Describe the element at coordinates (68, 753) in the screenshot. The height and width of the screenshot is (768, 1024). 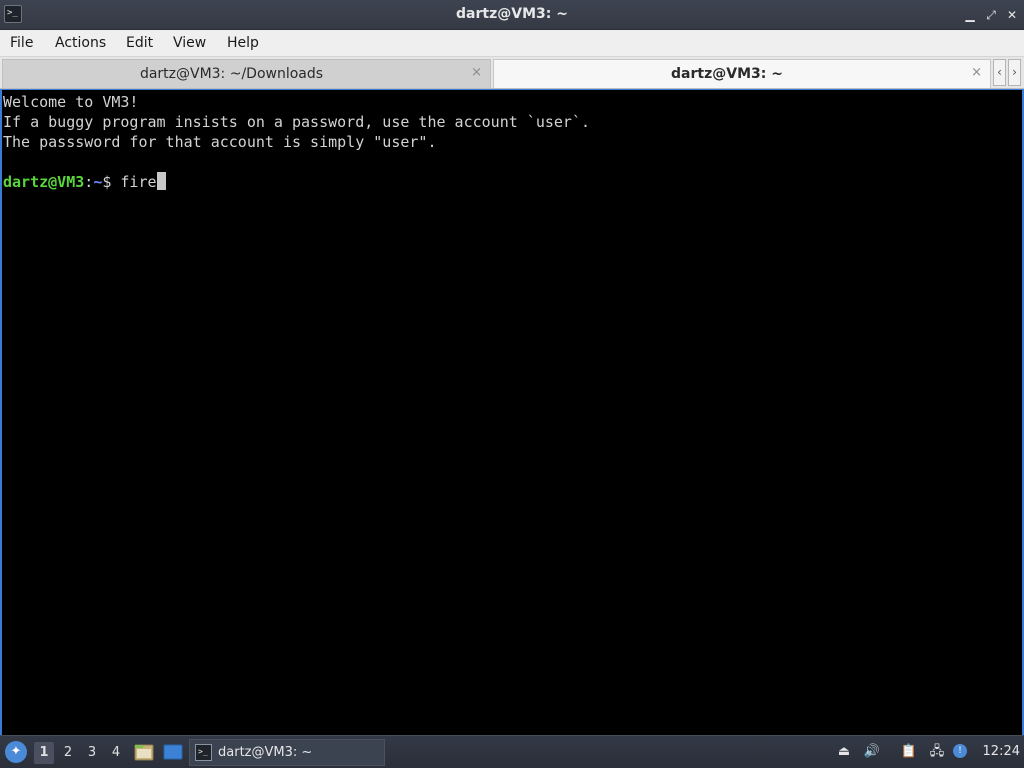
I see `workspace-2: 2` at that location.